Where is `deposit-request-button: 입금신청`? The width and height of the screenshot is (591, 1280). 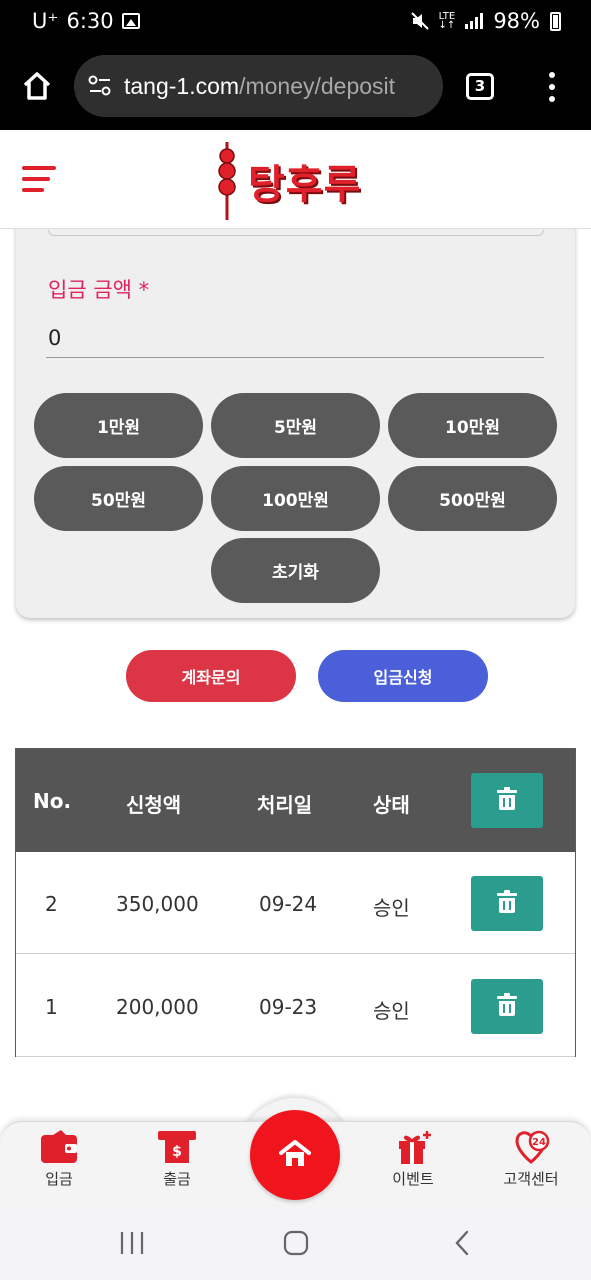 deposit-request-button: 입금신청 is located at coordinates (403, 676).